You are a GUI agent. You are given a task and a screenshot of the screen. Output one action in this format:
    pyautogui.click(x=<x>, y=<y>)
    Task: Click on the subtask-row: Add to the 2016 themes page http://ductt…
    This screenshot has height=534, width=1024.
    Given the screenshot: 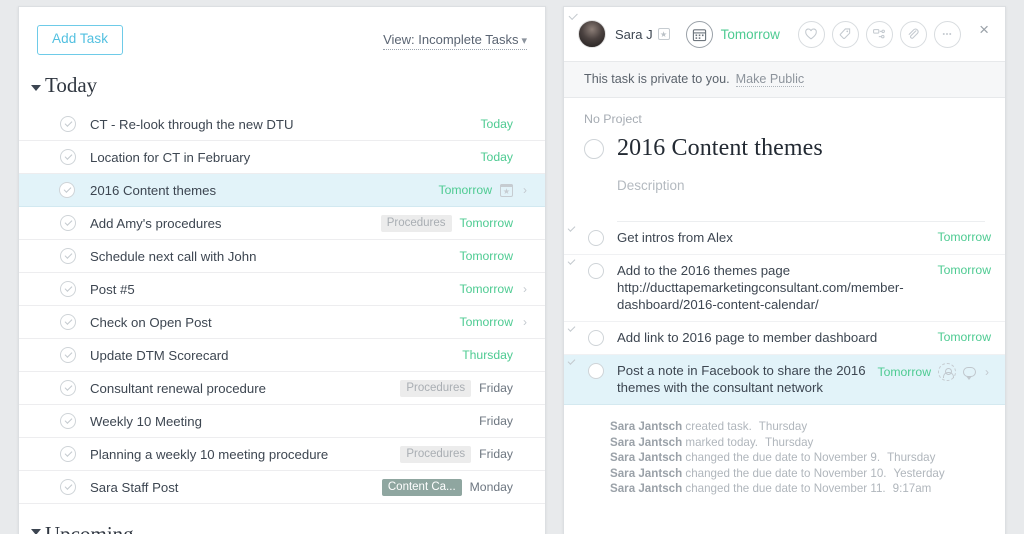 What is the action you would take?
    pyautogui.click(x=784, y=288)
    